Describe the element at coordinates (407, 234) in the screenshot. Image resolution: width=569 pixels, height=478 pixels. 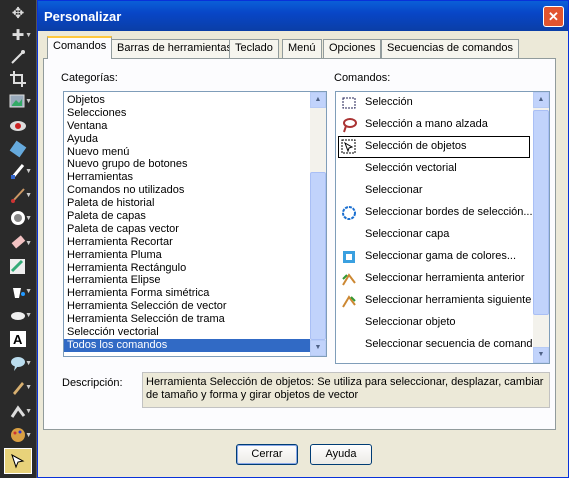
I see `command-label: Seleccionar capa` at that location.